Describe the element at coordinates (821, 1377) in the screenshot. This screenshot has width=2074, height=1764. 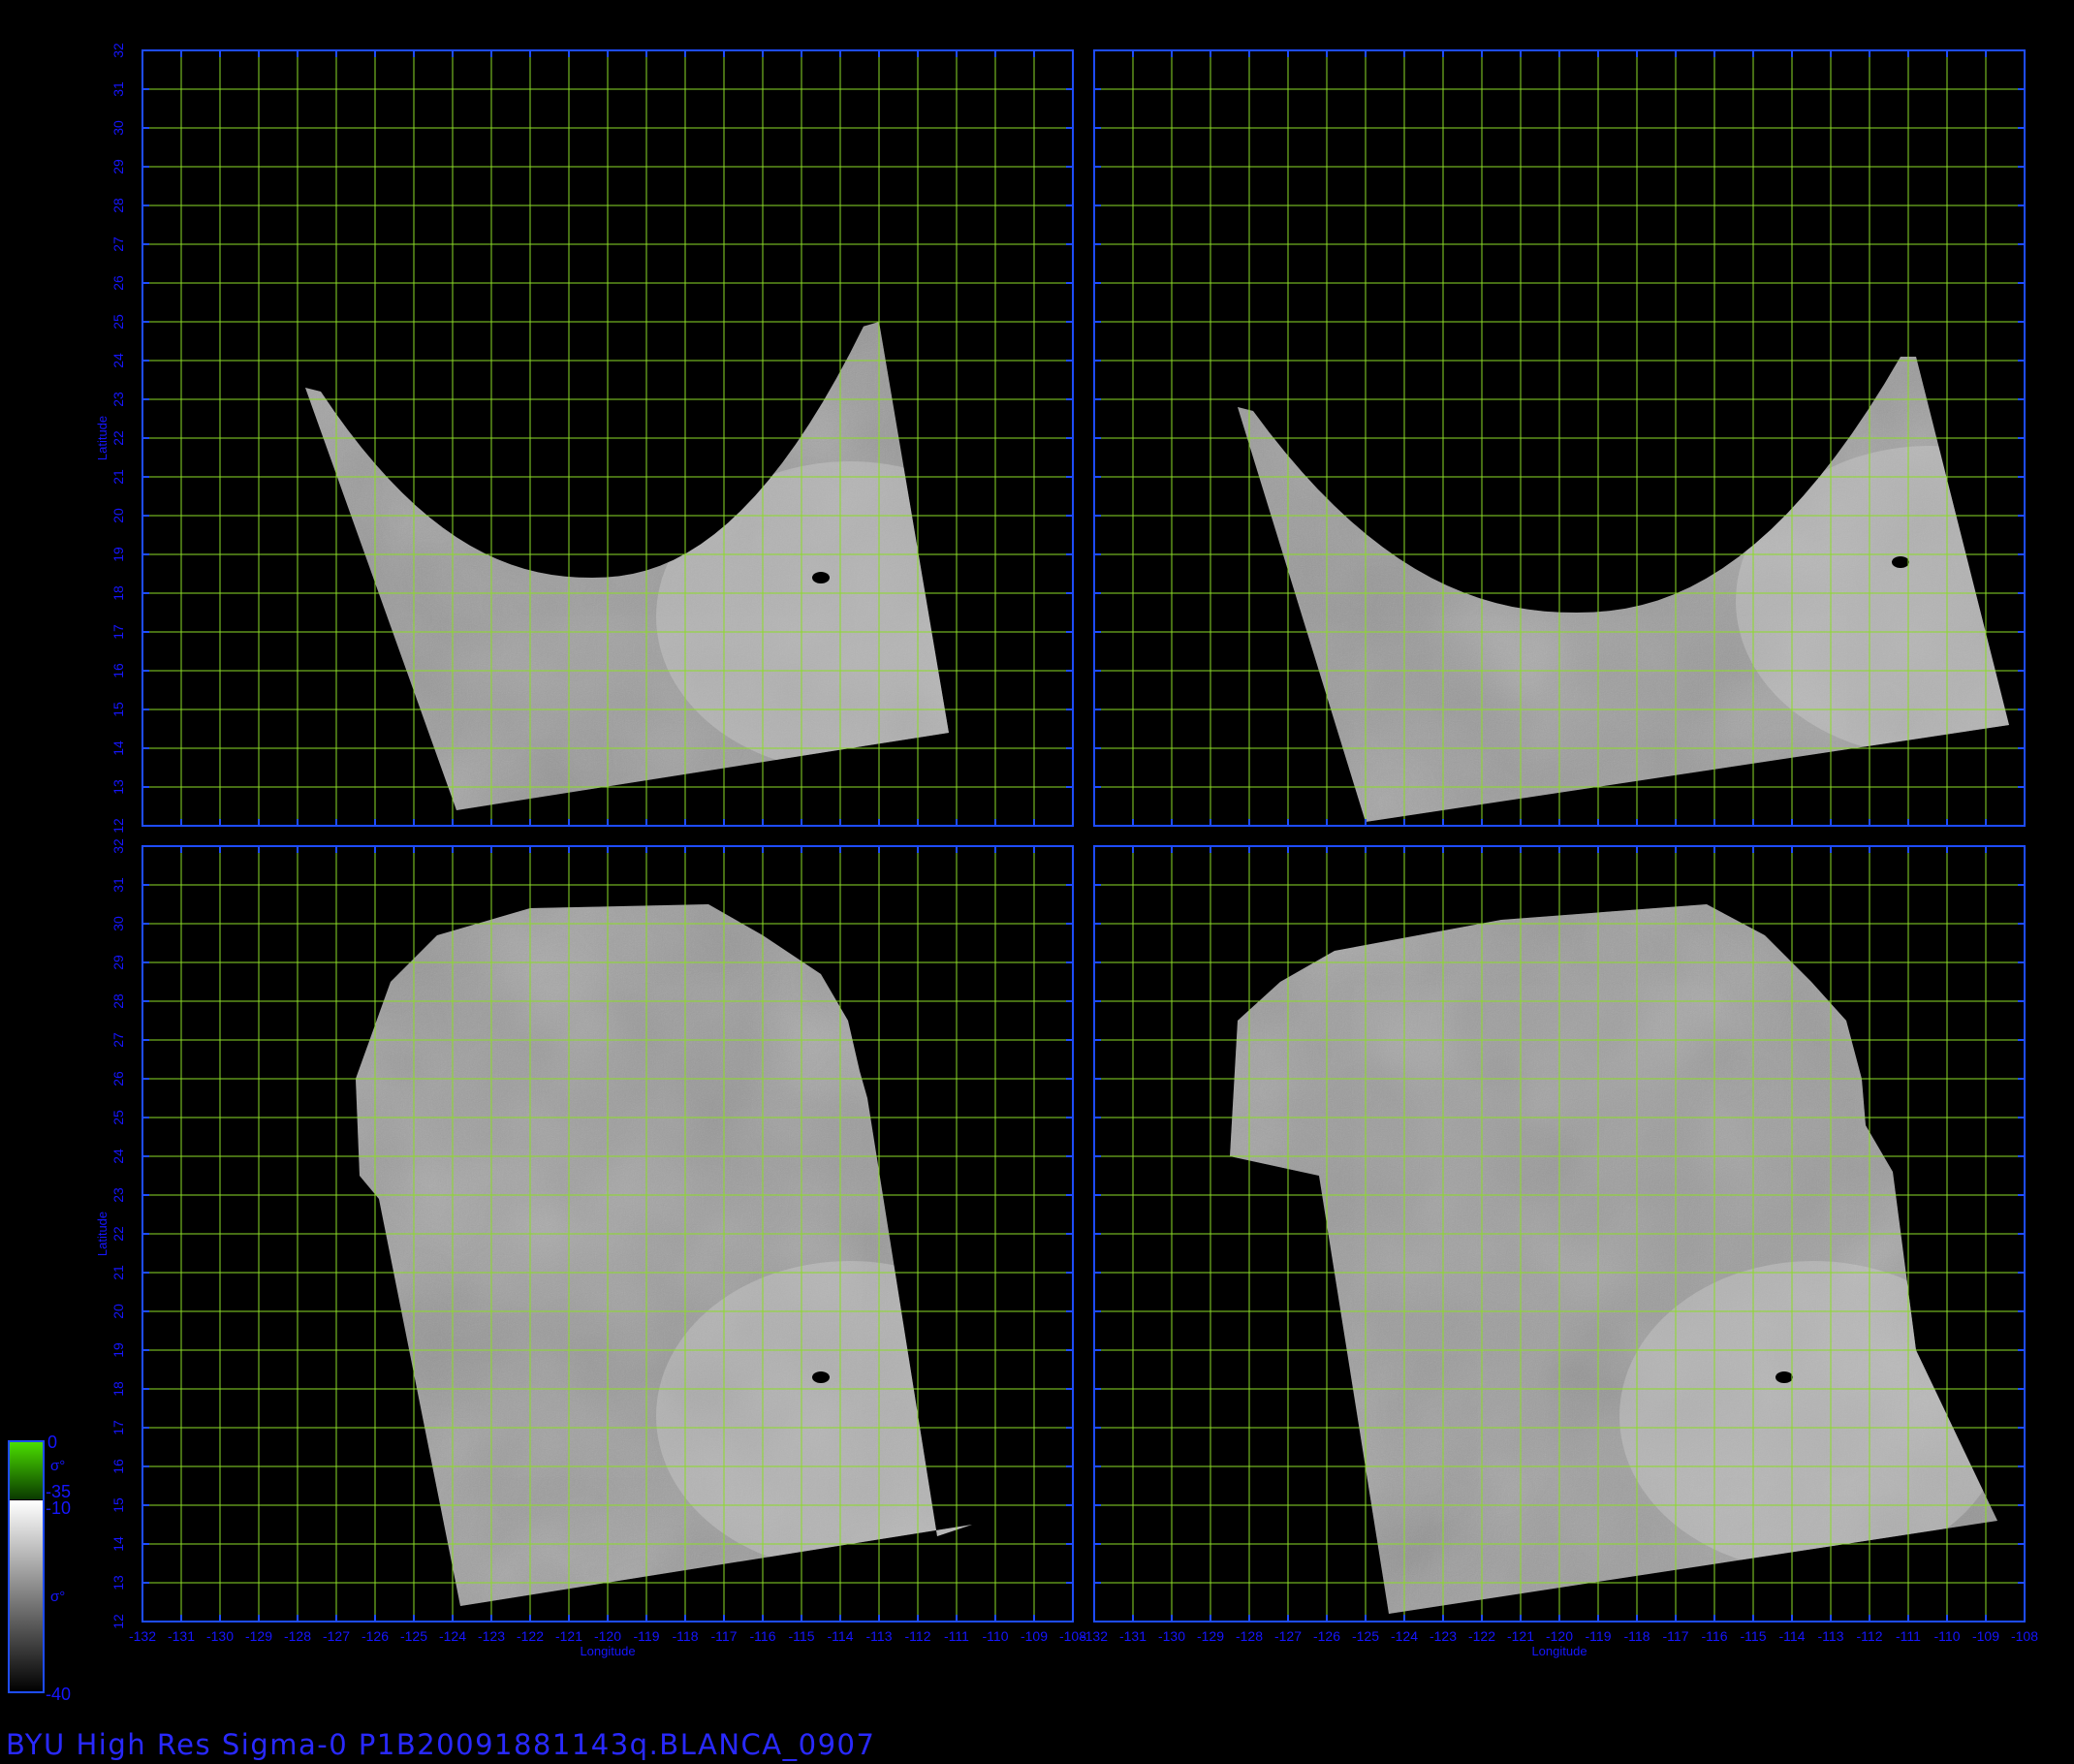
I see `hurricane-eye-bottom-left` at that location.